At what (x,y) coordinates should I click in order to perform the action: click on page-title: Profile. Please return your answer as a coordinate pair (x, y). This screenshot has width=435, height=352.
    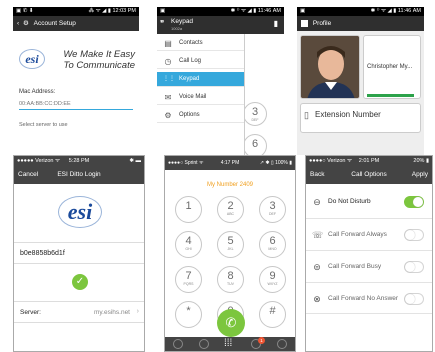
    Looking at the image, I should click on (322, 23).